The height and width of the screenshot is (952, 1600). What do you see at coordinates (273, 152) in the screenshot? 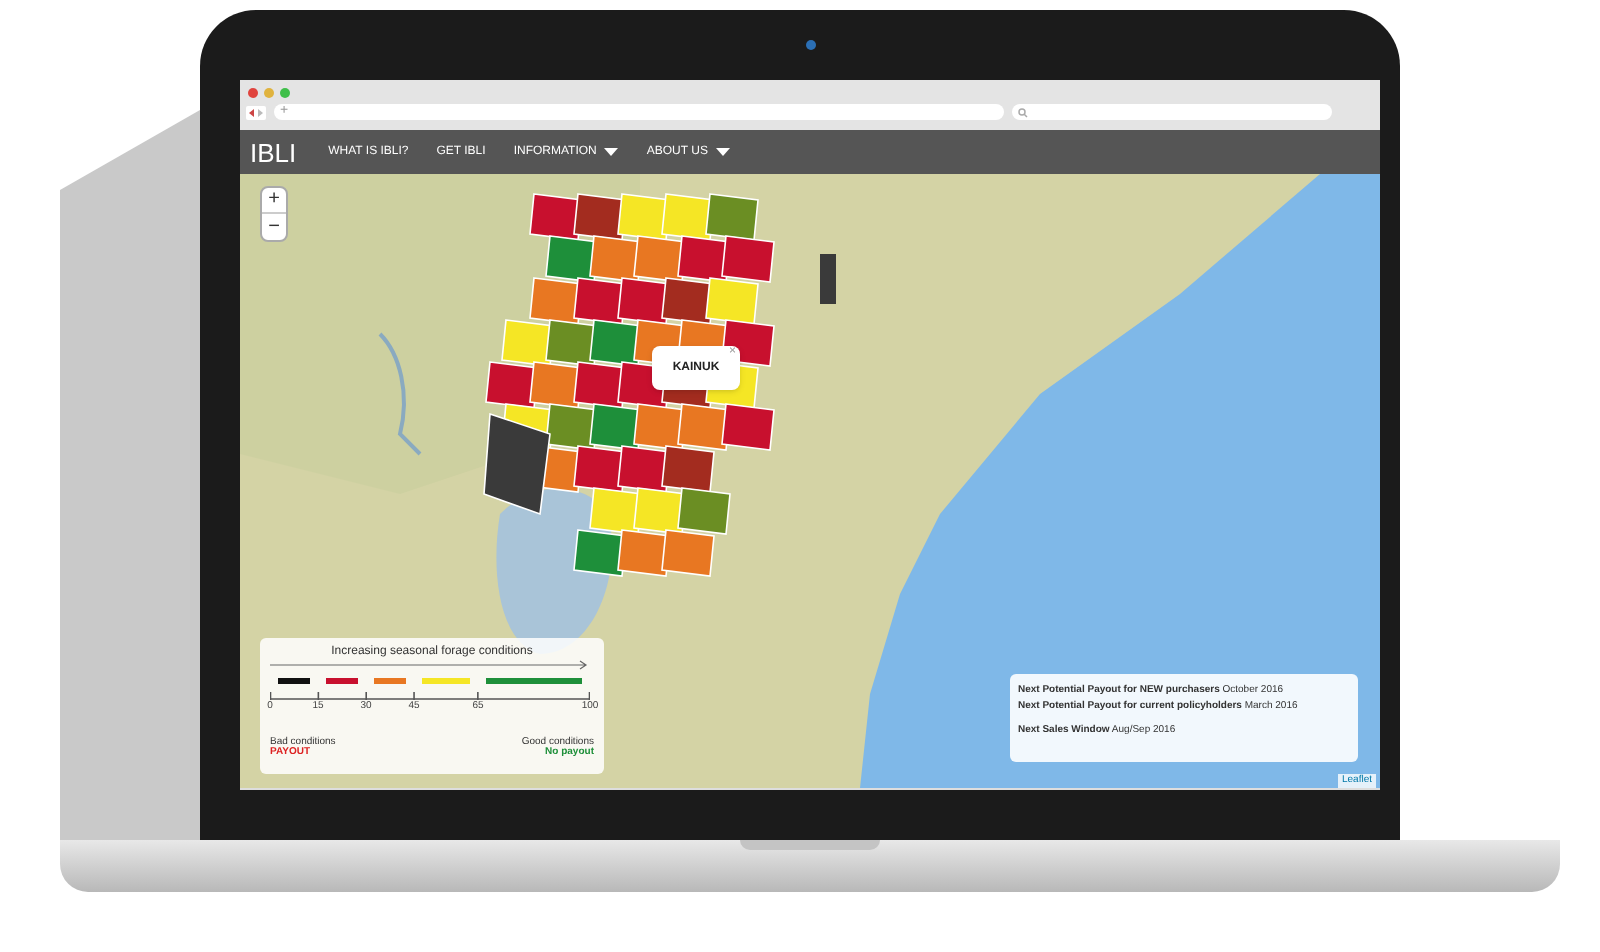
I see `brand-logo: IBLI` at bounding box center [273, 152].